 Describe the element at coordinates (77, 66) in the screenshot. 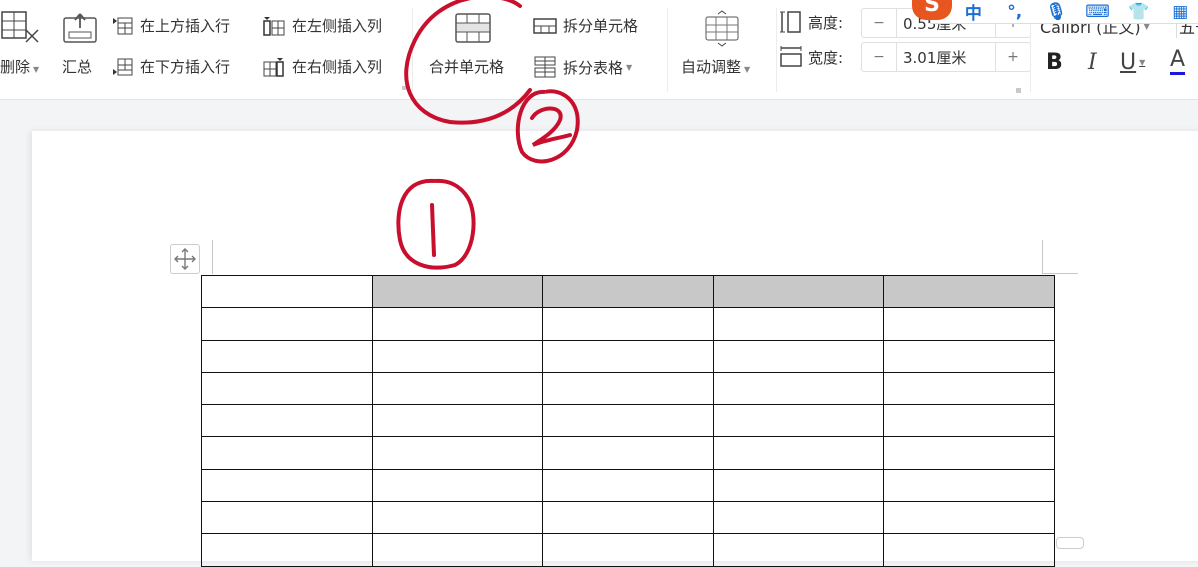

I see `summary-label: 汇总` at that location.